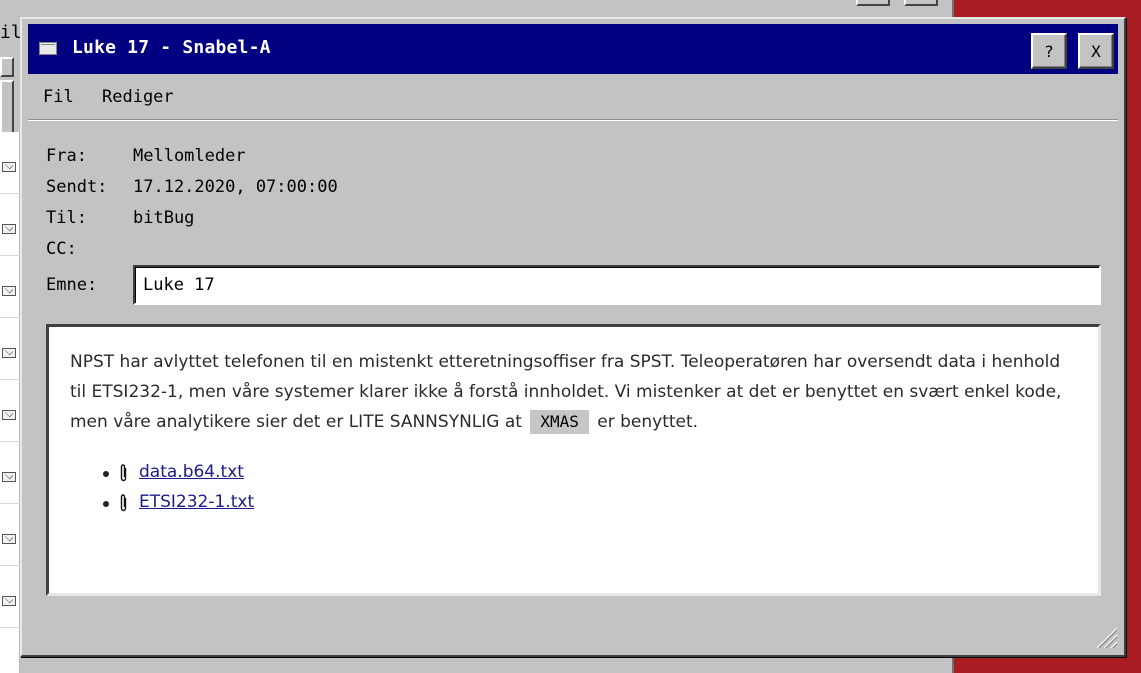  Describe the element at coordinates (66, 156) in the screenshot. I see `from-label: Fra:` at that location.